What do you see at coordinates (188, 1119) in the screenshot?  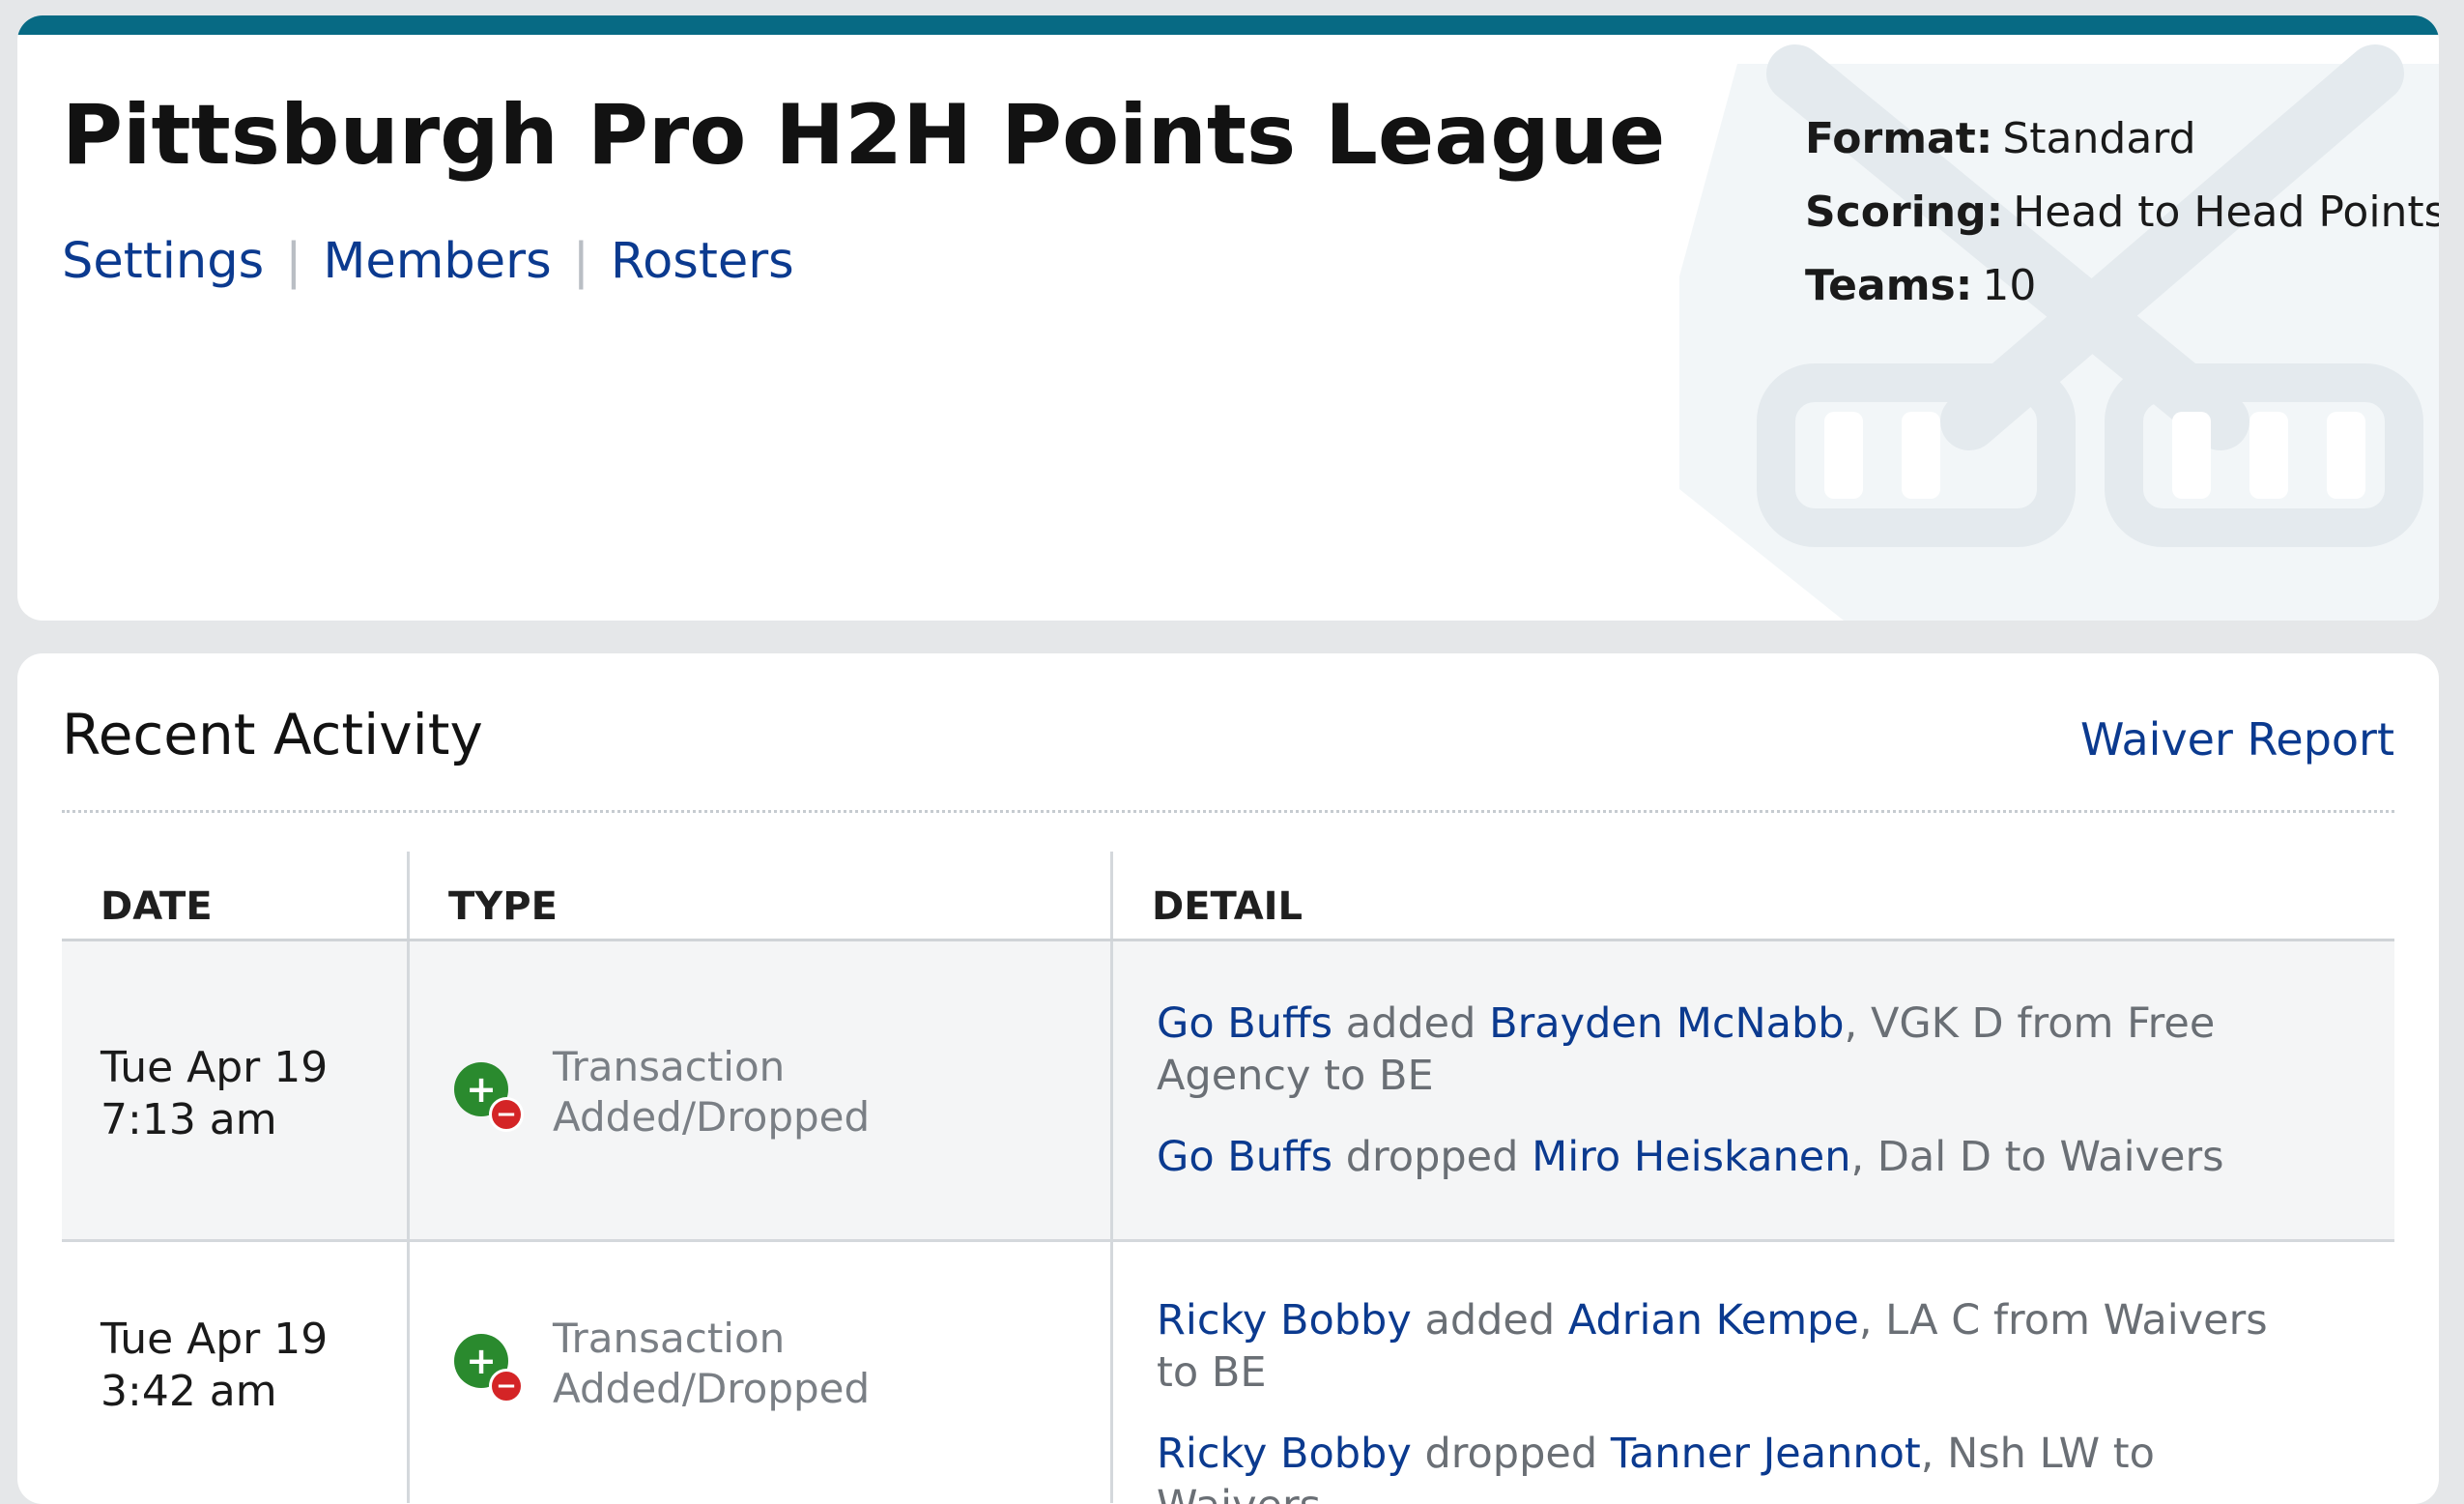 I see `row-time: 7:13 am` at bounding box center [188, 1119].